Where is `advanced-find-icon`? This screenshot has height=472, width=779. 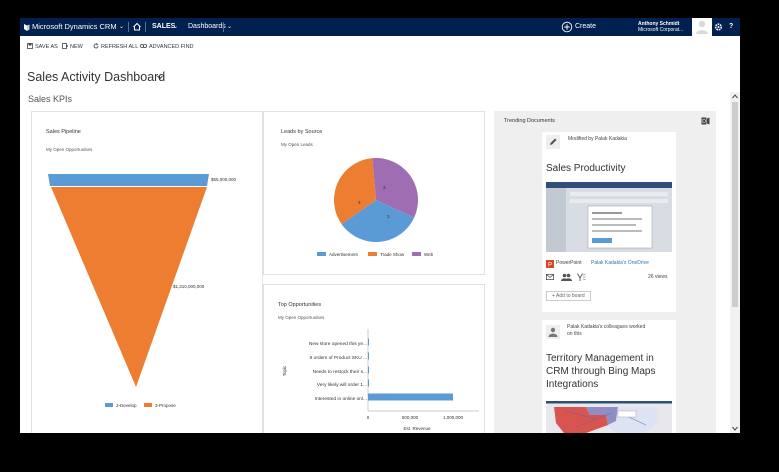
advanced-find-icon is located at coordinates (143, 46).